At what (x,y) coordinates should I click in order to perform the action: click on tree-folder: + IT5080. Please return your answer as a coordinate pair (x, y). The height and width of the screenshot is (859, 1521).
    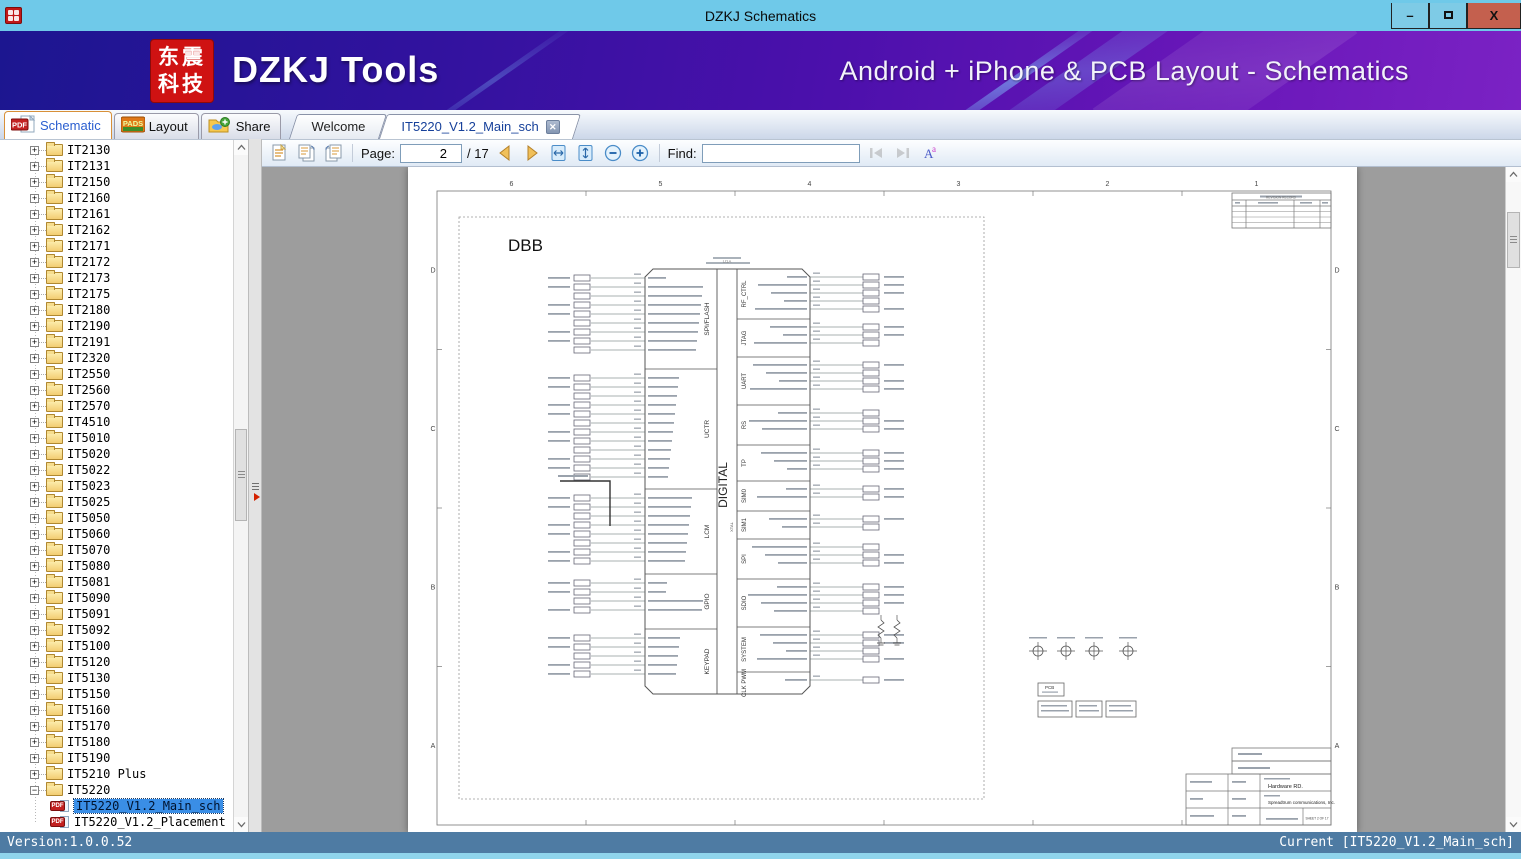
    Looking at the image, I should click on (116, 566).